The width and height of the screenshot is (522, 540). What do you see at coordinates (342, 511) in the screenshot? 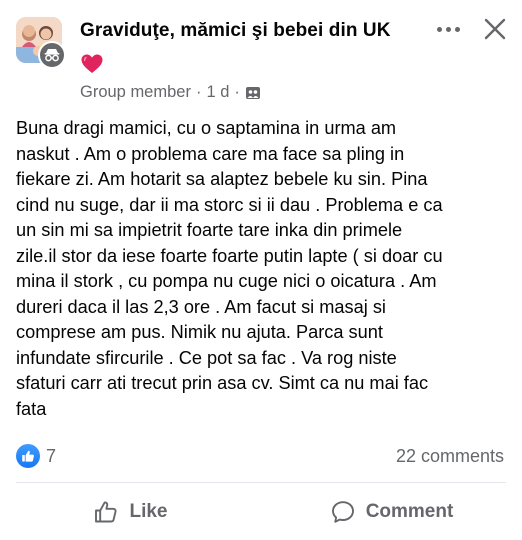
I see `comment-bubble-icon` at bounding box center [342, 511].